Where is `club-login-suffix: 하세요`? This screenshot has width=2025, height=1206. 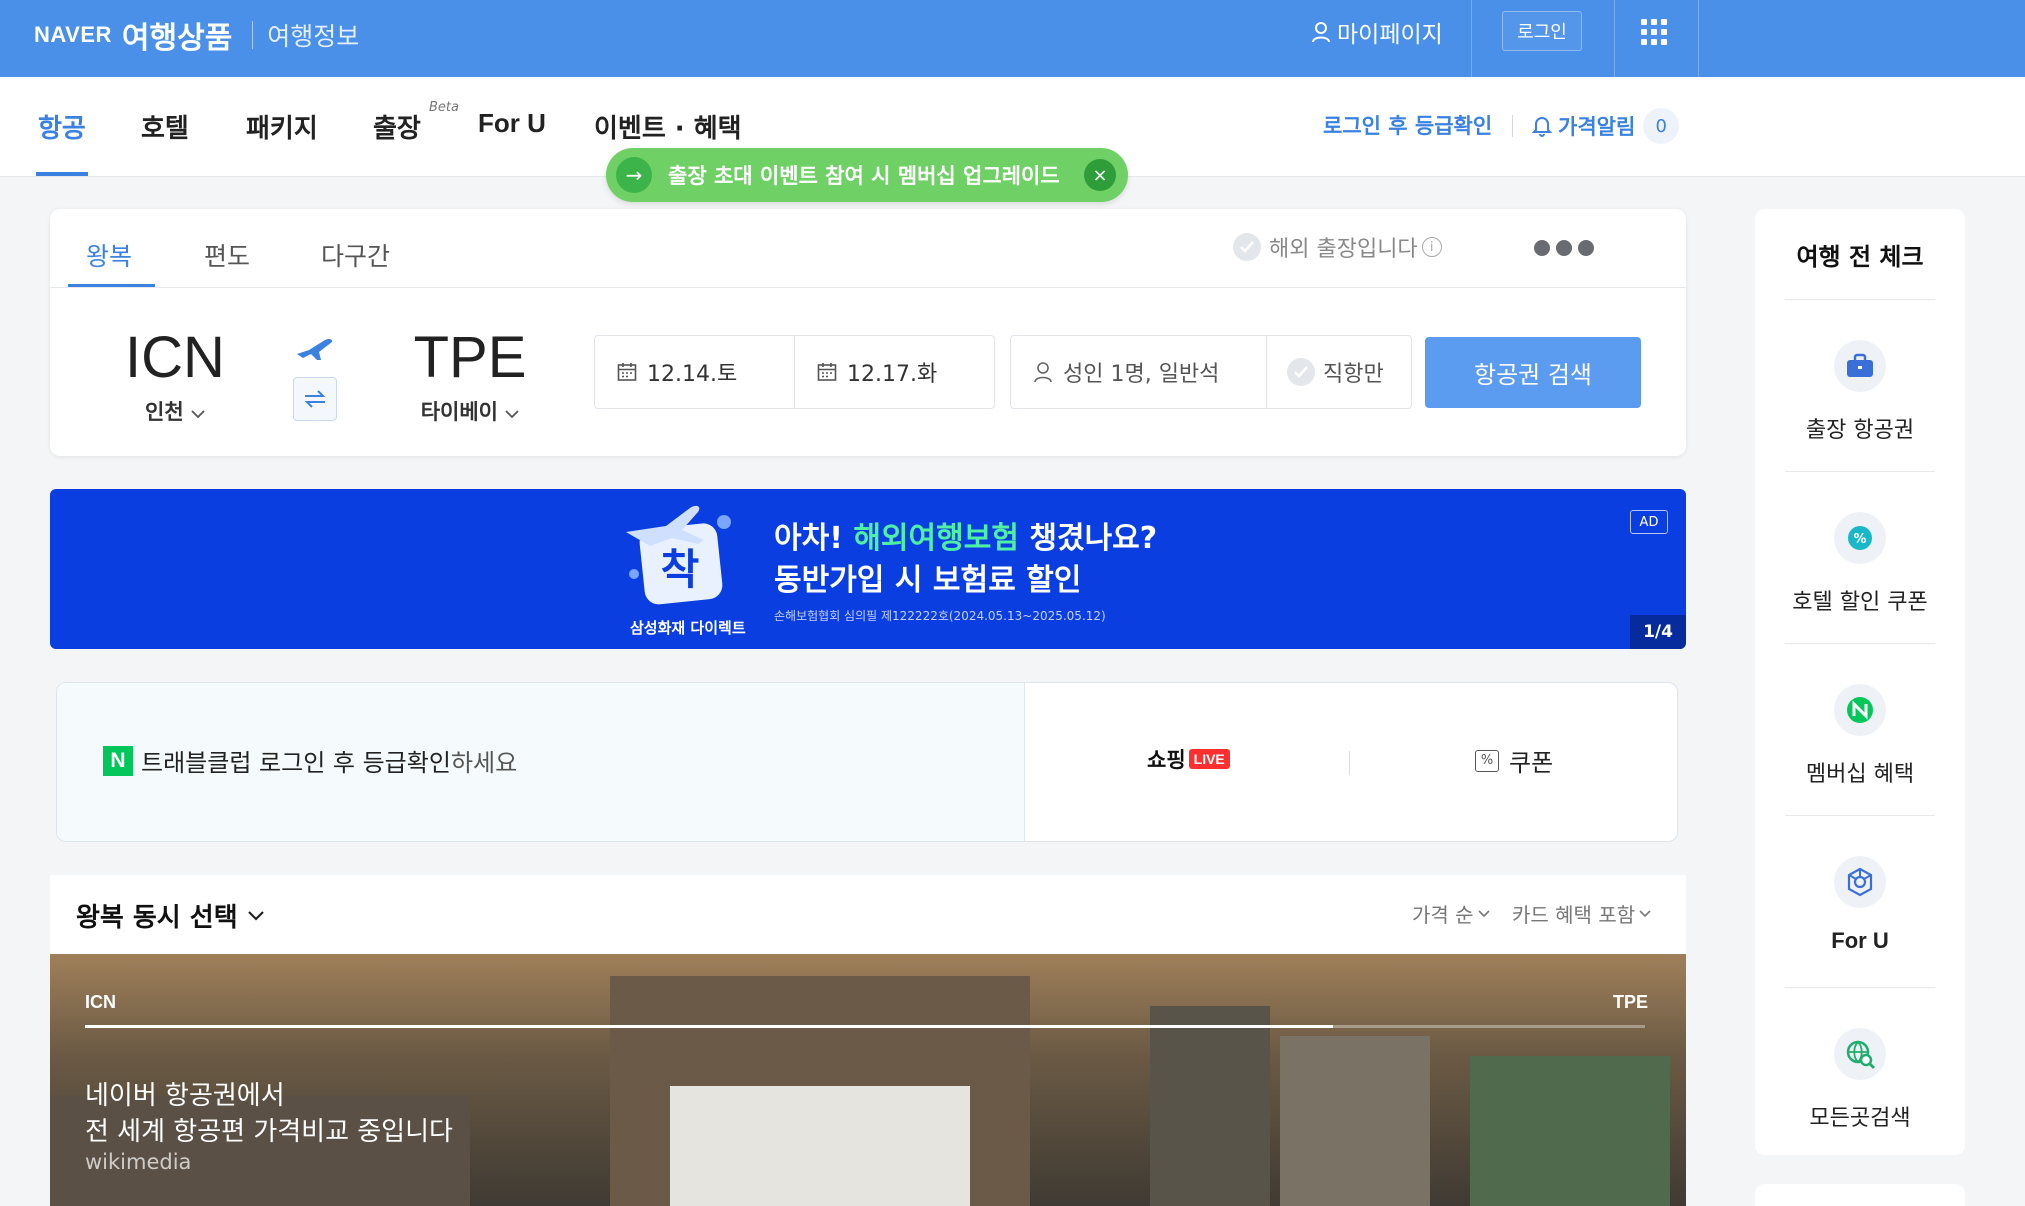
club-login-suffix: 하세요 is located at coordinates (484, 763).